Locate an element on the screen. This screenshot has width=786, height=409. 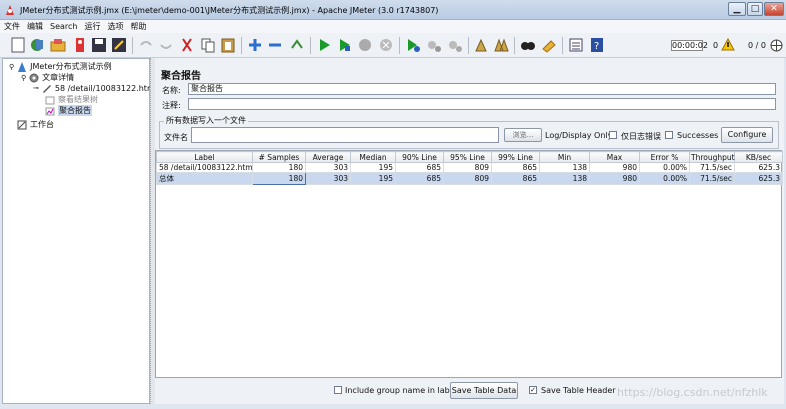
col-header: Max is located at coordinates (614, 157).